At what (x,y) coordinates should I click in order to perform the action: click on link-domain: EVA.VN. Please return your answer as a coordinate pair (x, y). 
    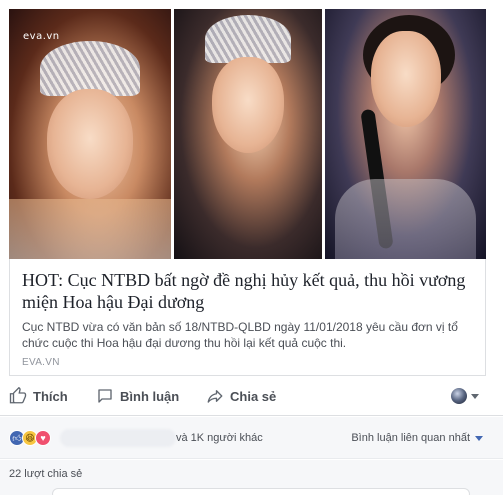
    Looking at the image, I should click on (41, 362).